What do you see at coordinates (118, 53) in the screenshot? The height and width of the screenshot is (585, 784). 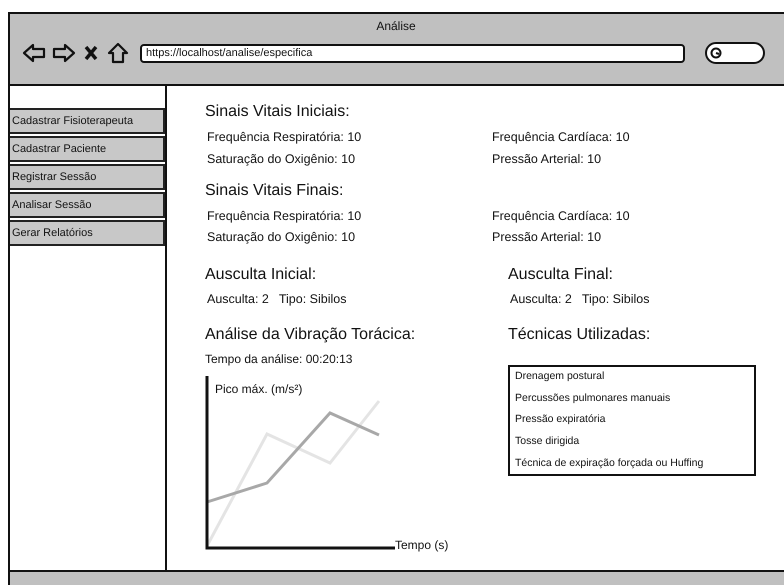 I see `home-icon` at bounding box center [118, 53].